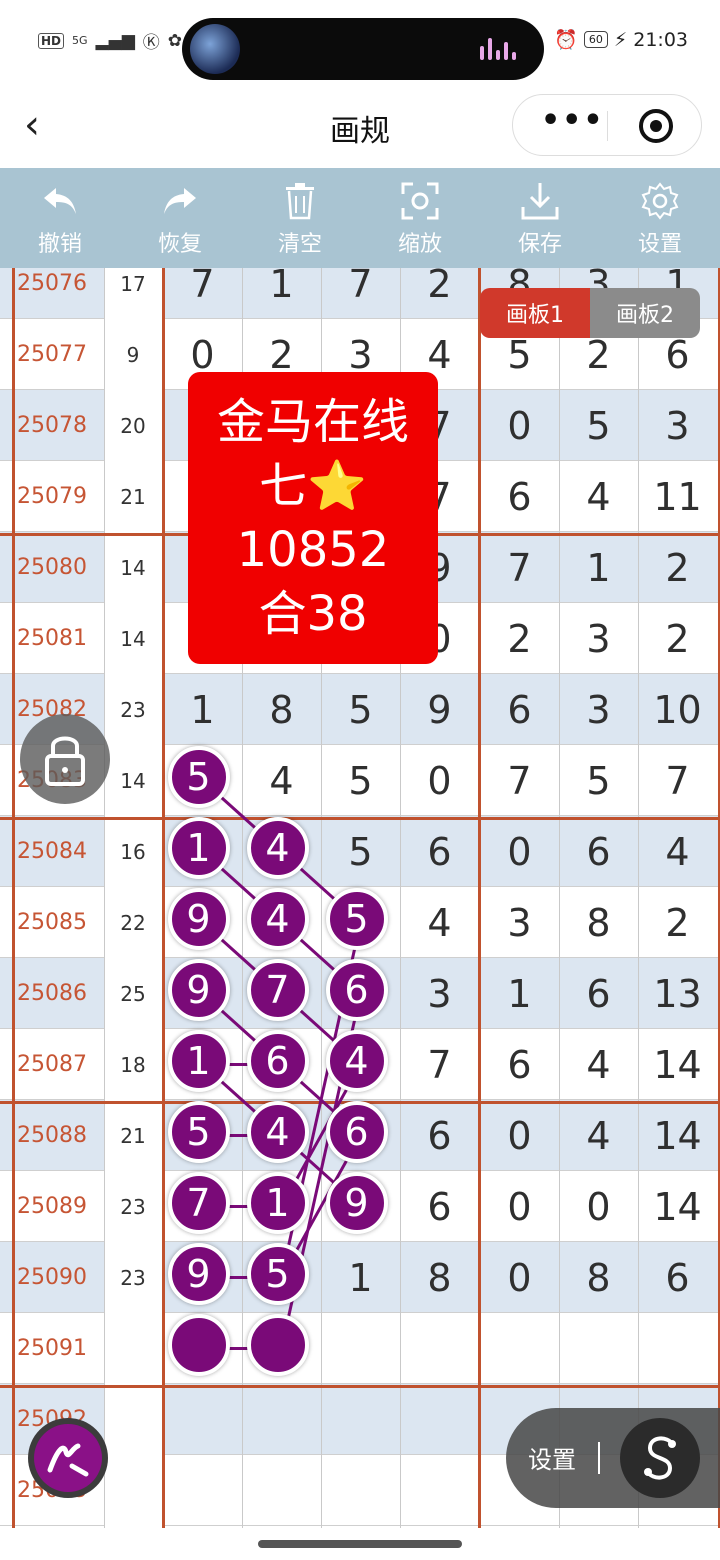 The width and height of the screenshot is (720, 1560). I want to click on redo-button: 恢复, so click(180, 218).